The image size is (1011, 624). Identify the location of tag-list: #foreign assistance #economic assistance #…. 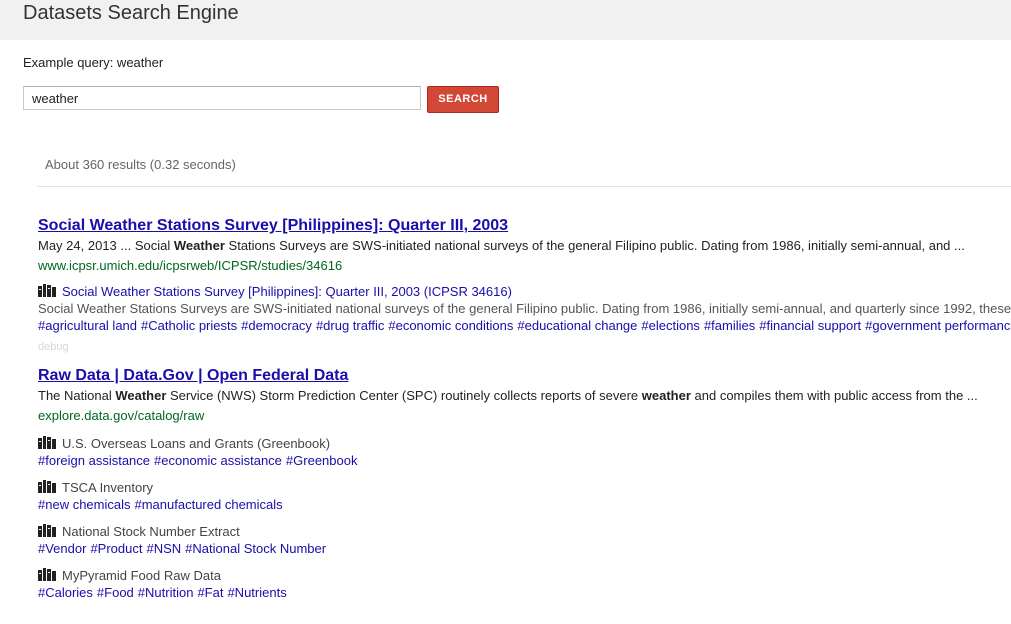
(524, 460).